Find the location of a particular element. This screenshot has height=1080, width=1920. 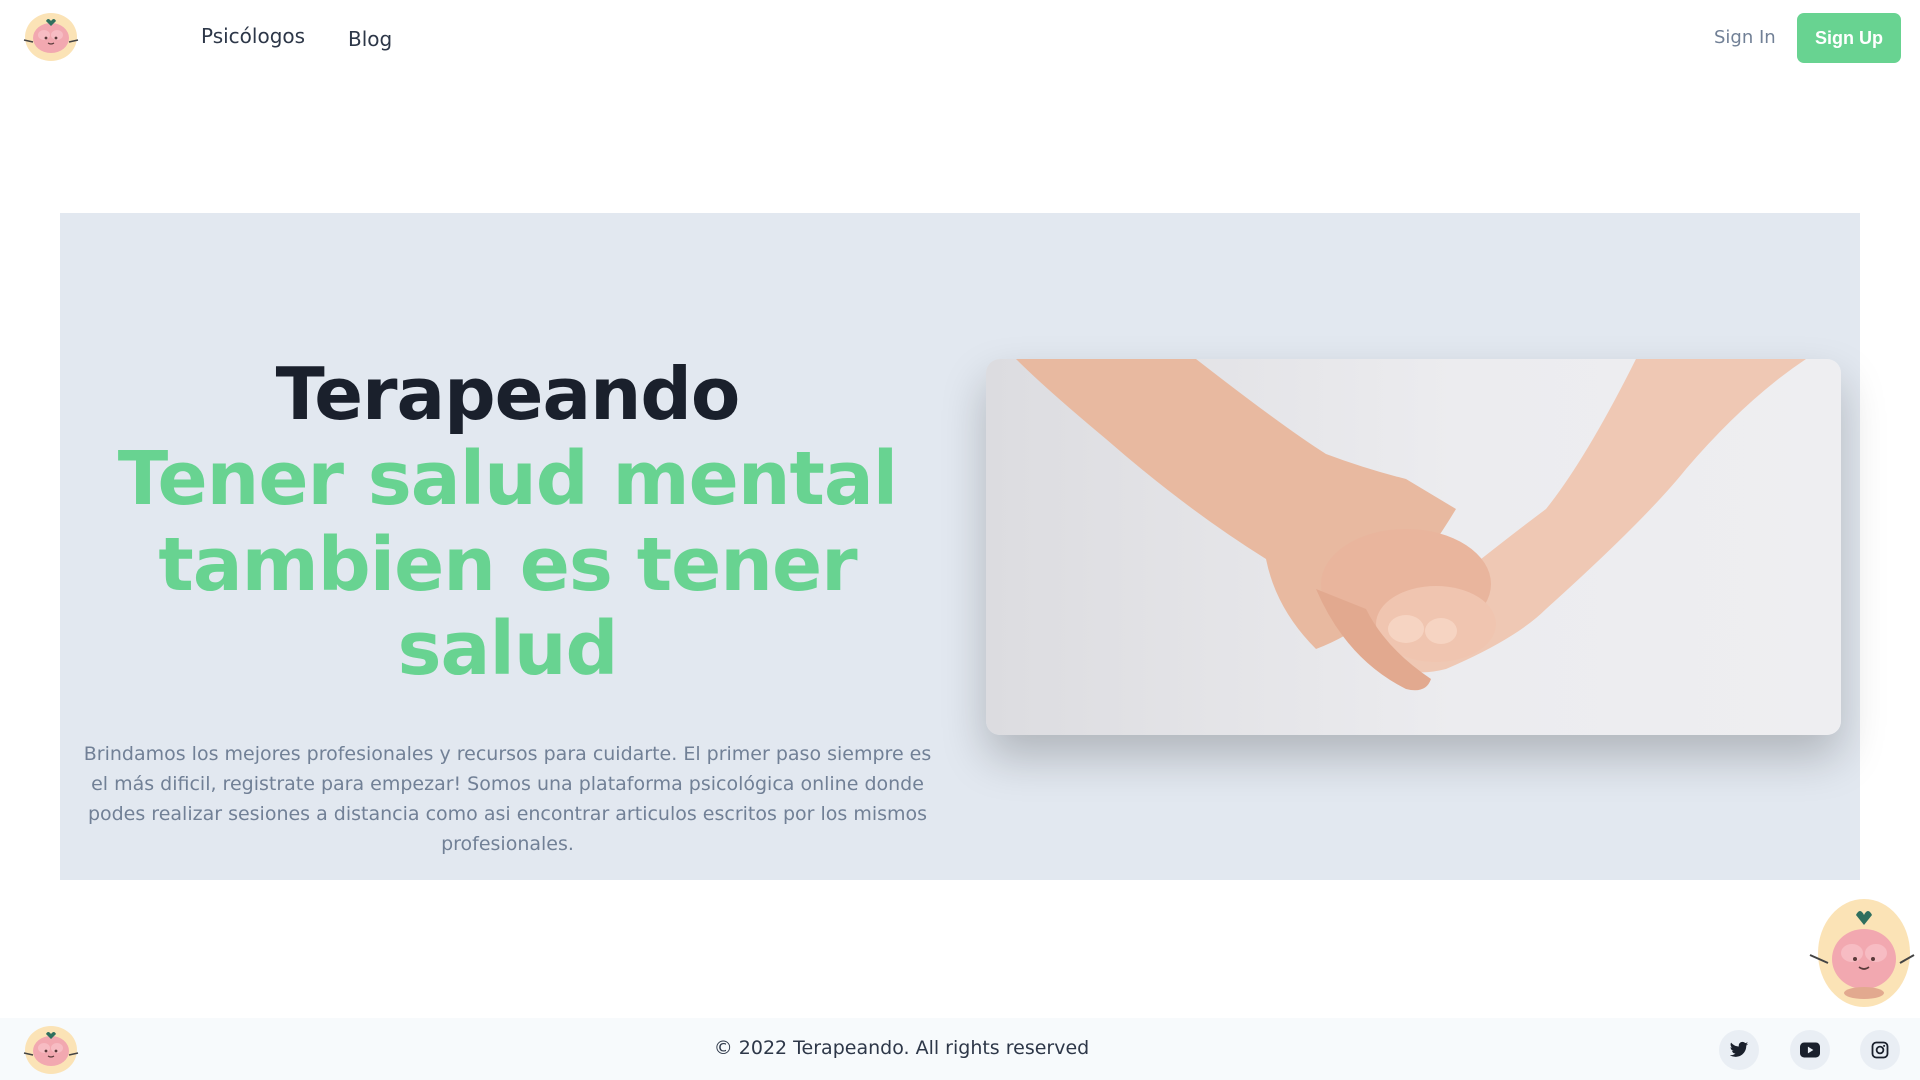

hero-subtitle-line-2: tambien es tener salud is located at coordinates (507, 607).